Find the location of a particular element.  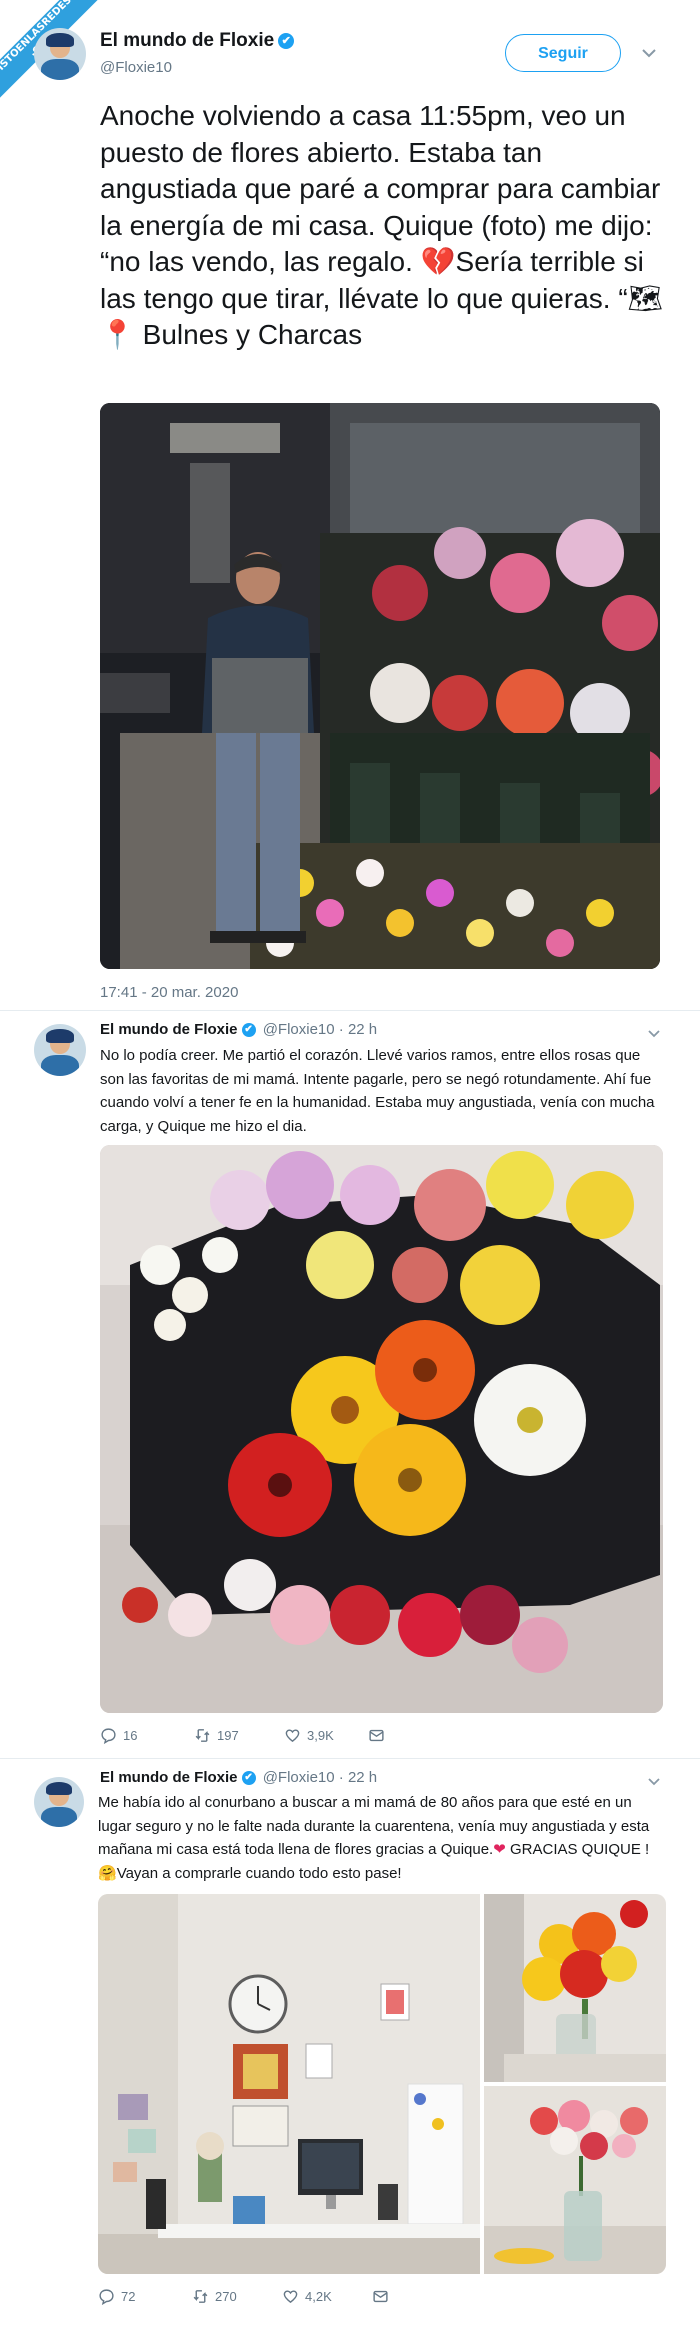

reply2-header: El mundo de Floxie ✔ @Floxie10 · 22 h is located at coordinates (238, 1777).